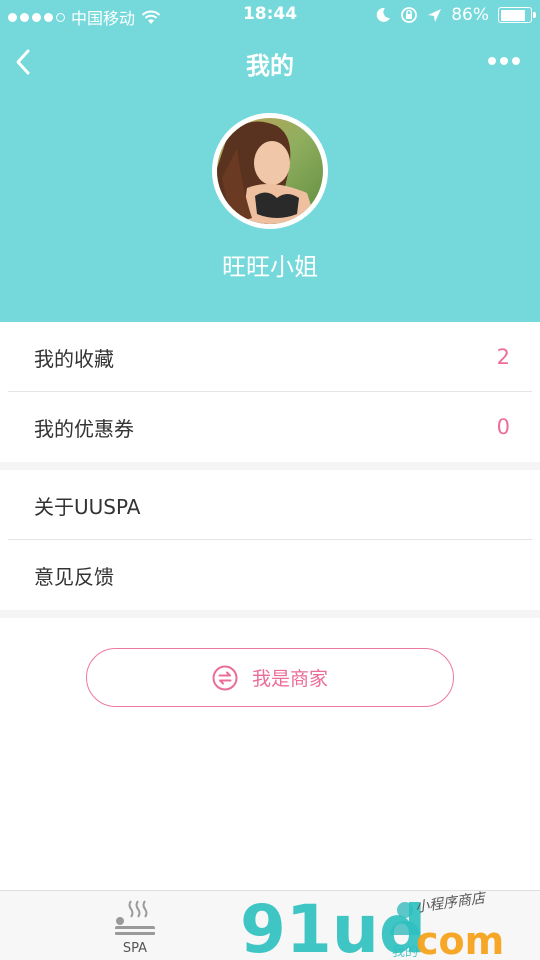 The image size is (540, 960). Describe the element at coordinates (270, 267) in the screenshot. I see `user-name: 旺旺小姐` at that location.